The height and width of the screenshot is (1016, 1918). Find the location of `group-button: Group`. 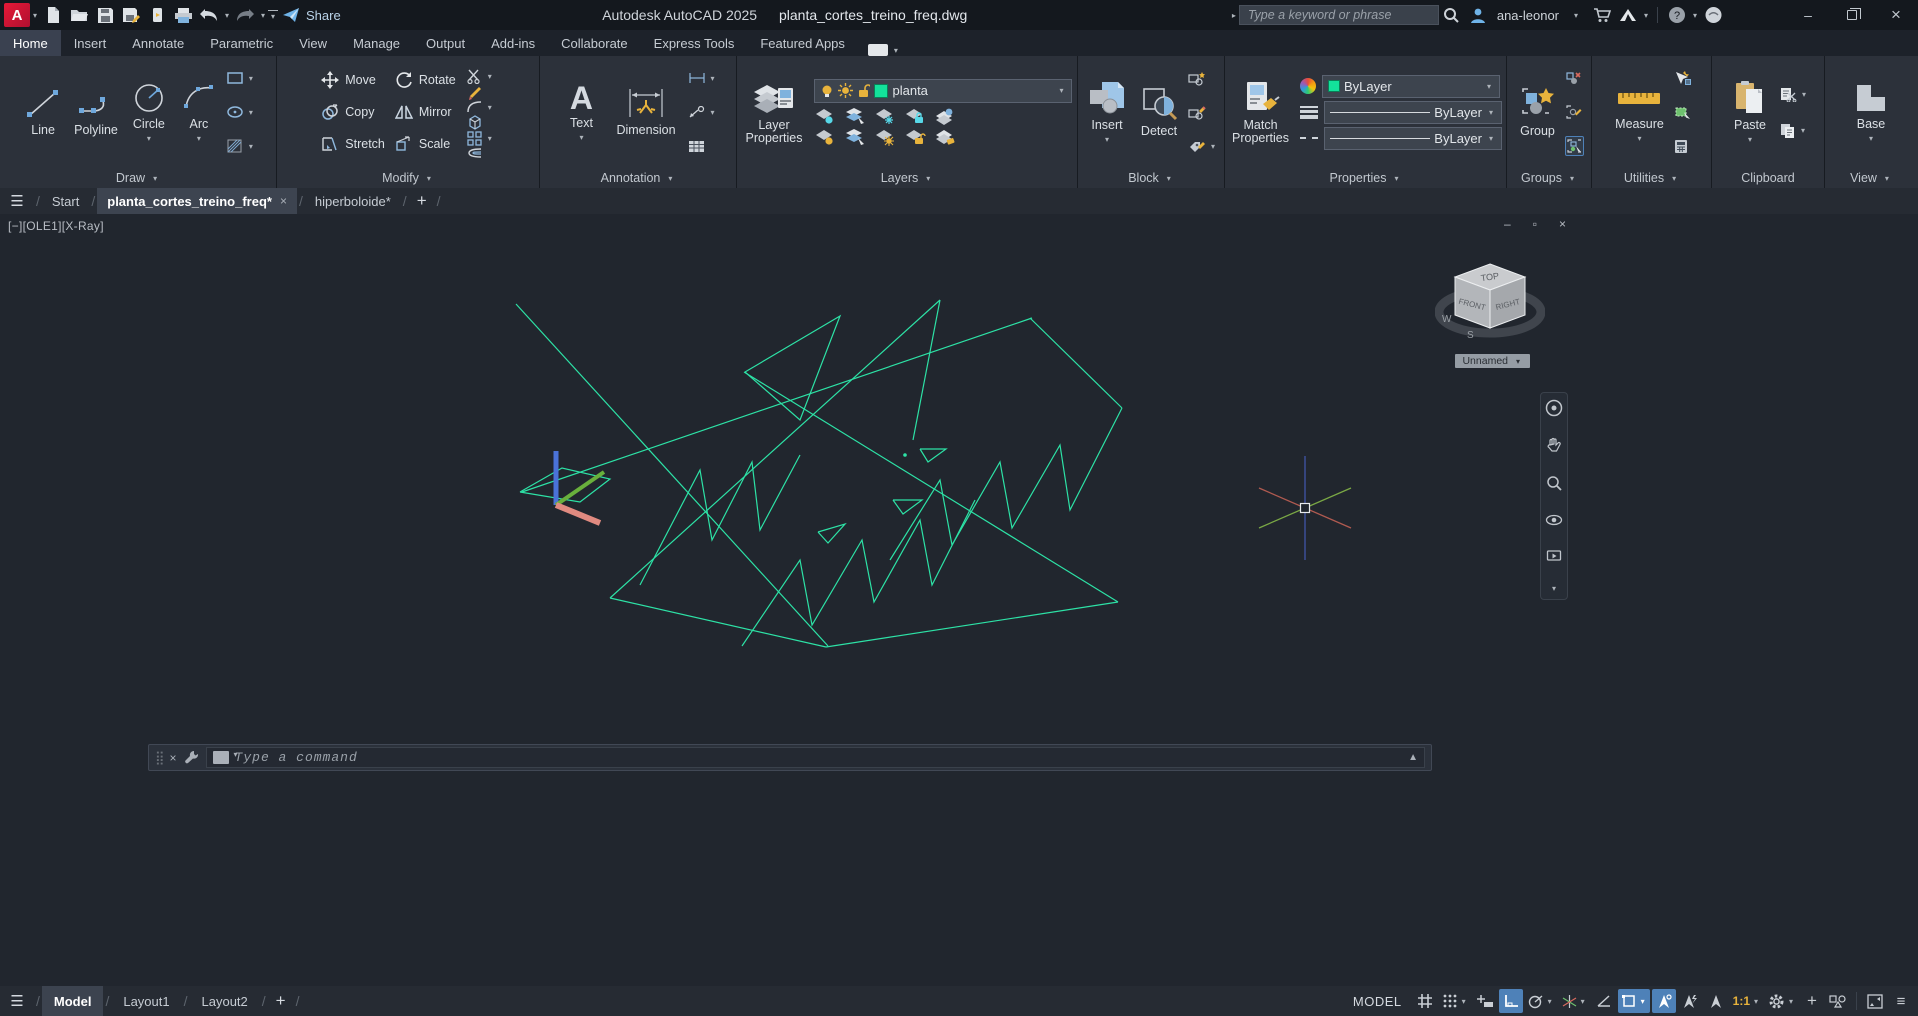

group-button: Group is located at coordinates (1538, 112).